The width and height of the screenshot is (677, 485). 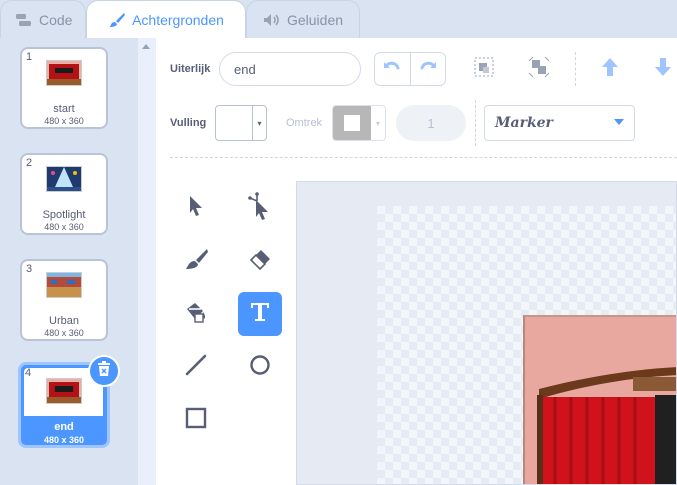 I want to click on text-t-icon, so click(x=260, y=314).